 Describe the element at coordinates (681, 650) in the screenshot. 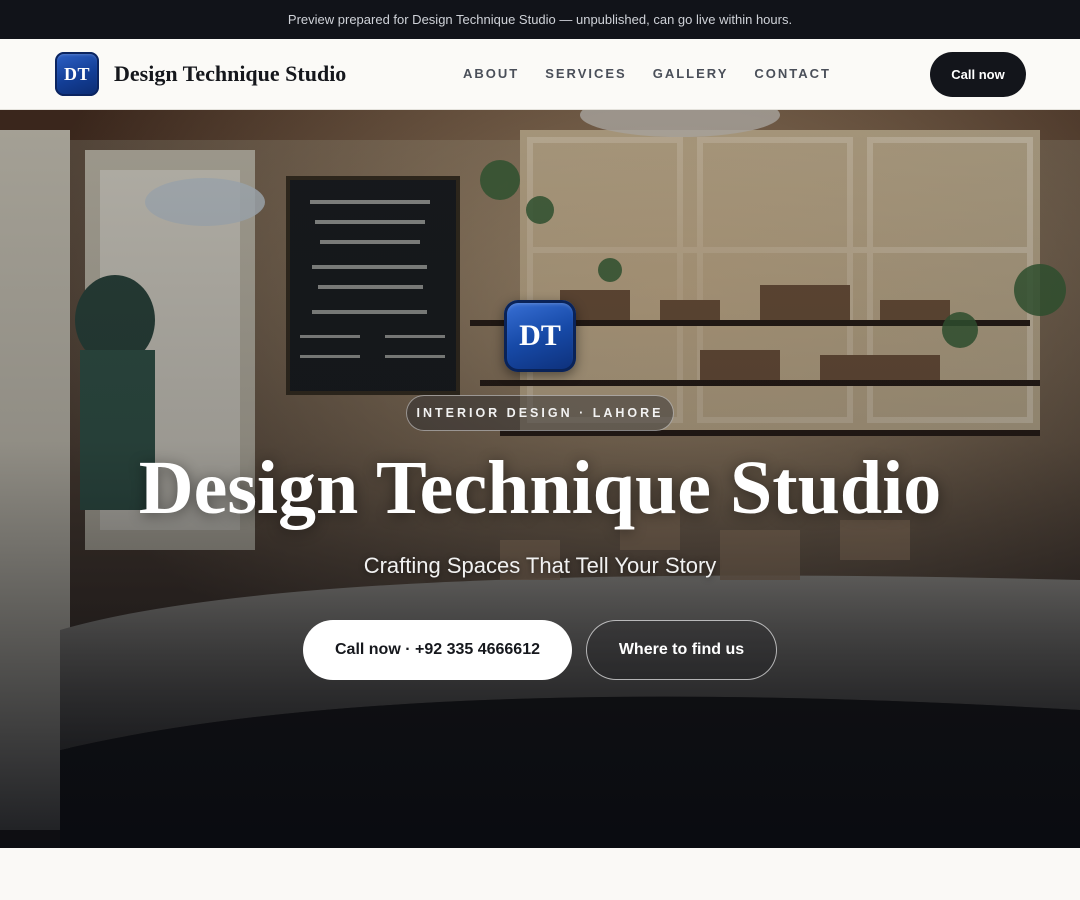

I see `where-to-find-us-button: Where to find us` at that location.